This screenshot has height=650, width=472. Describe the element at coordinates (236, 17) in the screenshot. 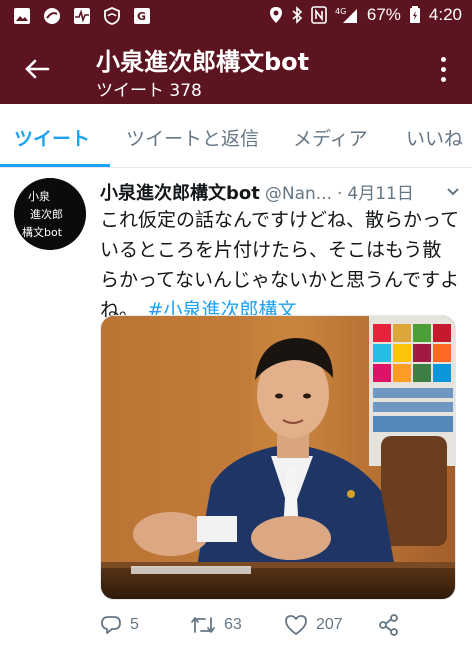

I see `status-bar: G 4G 67% 4:20` at that location.